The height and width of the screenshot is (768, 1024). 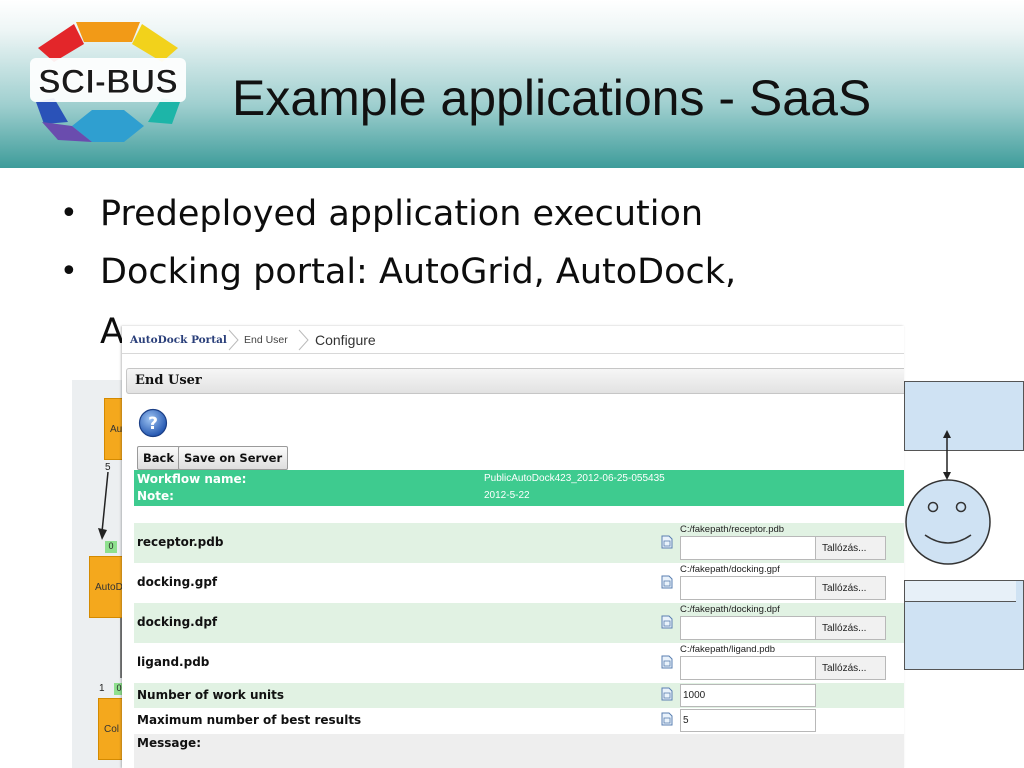 I want to click on docking-gpf-file-input, so click(x=748, y=588).